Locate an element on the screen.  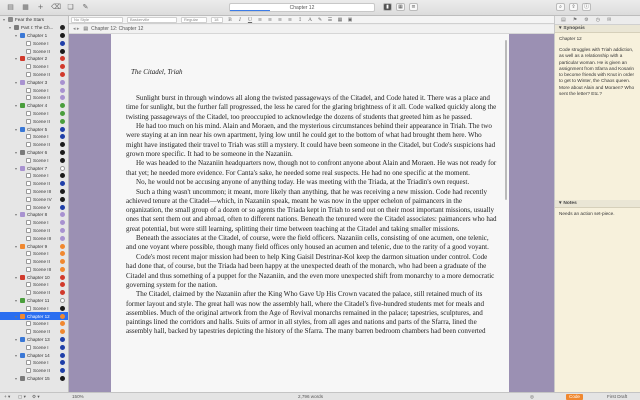
compile-button: ⇪ is located at coordinates (573, 7).